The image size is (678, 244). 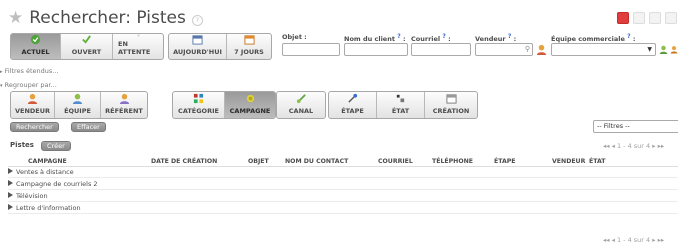 What do you see at coordinates (527, 49) in the screenshot?
I see `search-icon: ⚲` at bounding box center [527, 49].